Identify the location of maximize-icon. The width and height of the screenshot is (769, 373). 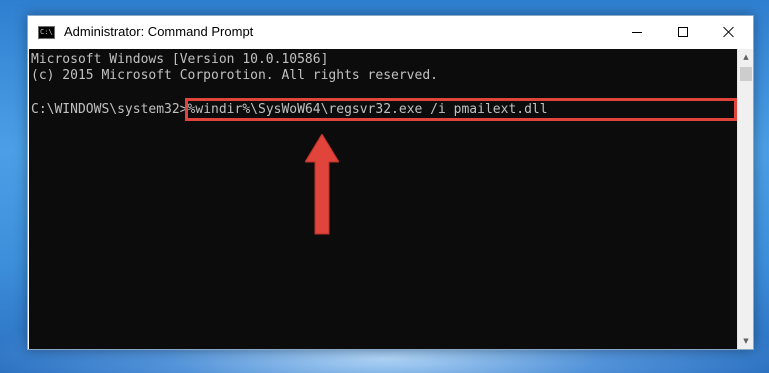
(683, 32).